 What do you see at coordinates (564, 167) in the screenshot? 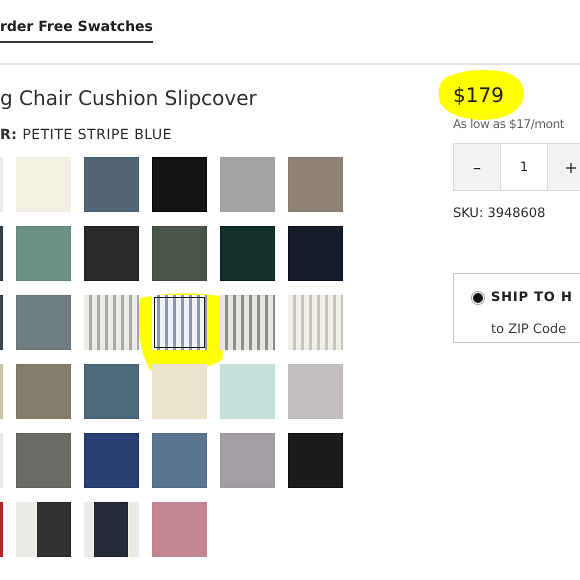
I see `increase-button: +` at bounding box center [564, 167].